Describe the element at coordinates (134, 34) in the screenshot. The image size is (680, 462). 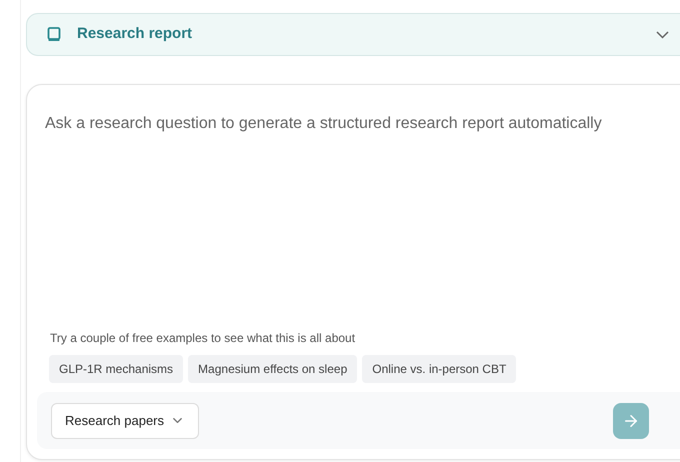
I see `header-title: Research report` at that location.